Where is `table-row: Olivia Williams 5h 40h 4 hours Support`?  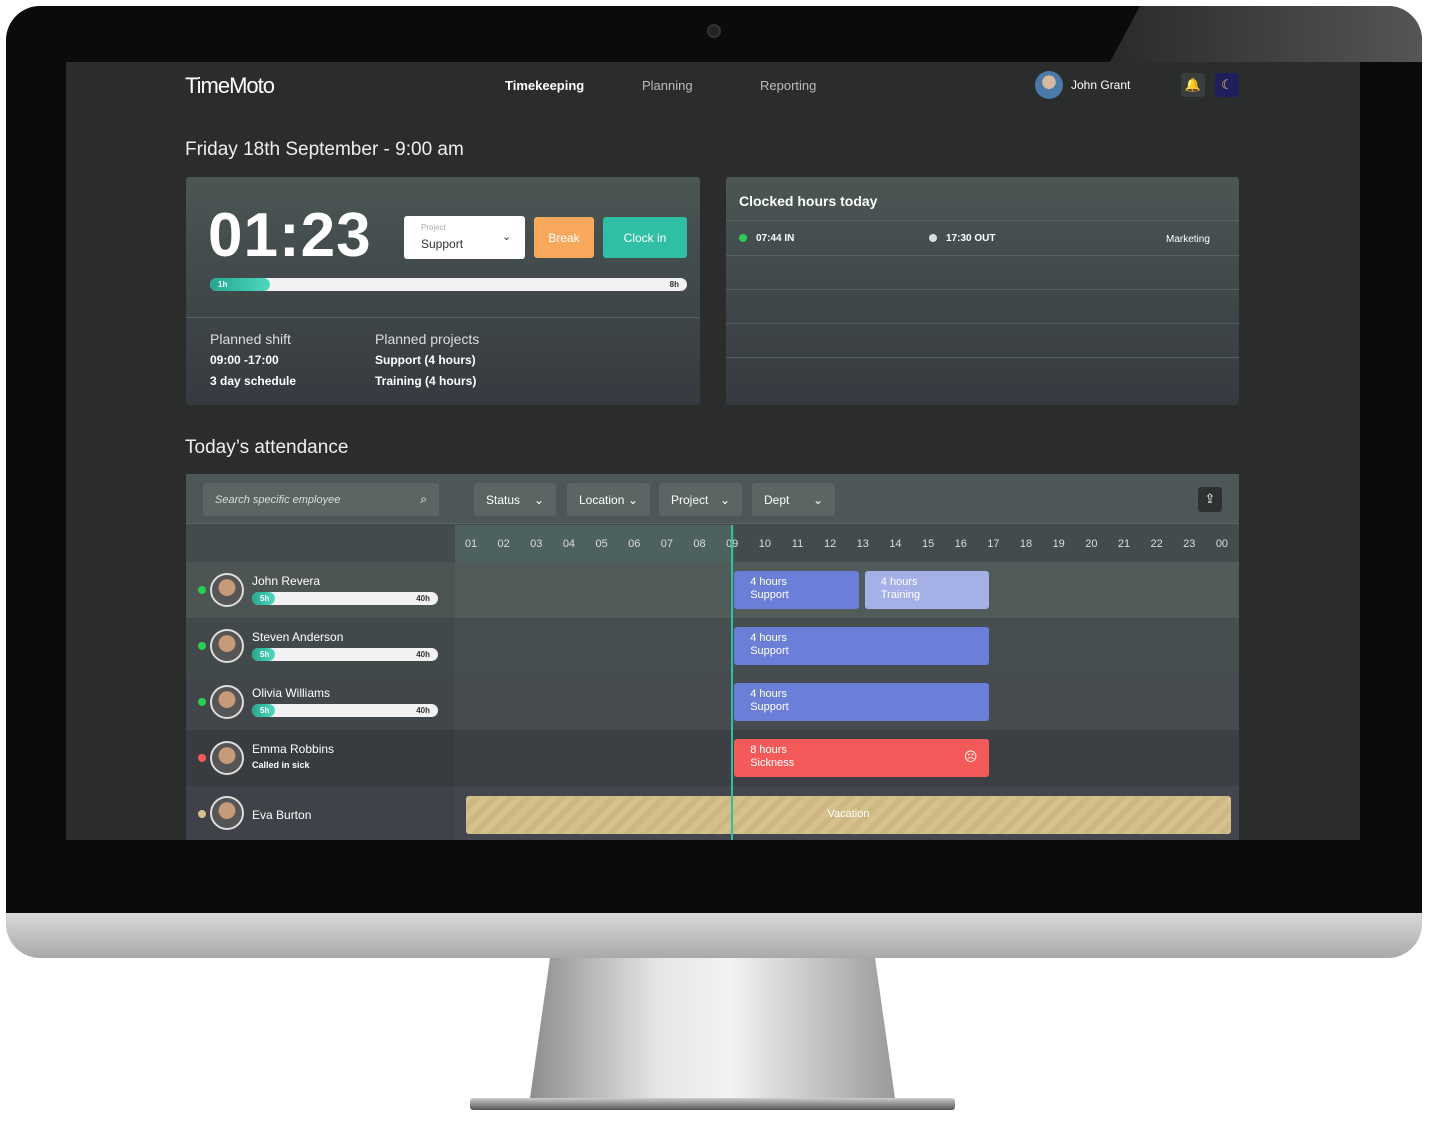 table-row: Olivia Williams 5h 40h 4 hours Support is located at coordinates (712, 702).